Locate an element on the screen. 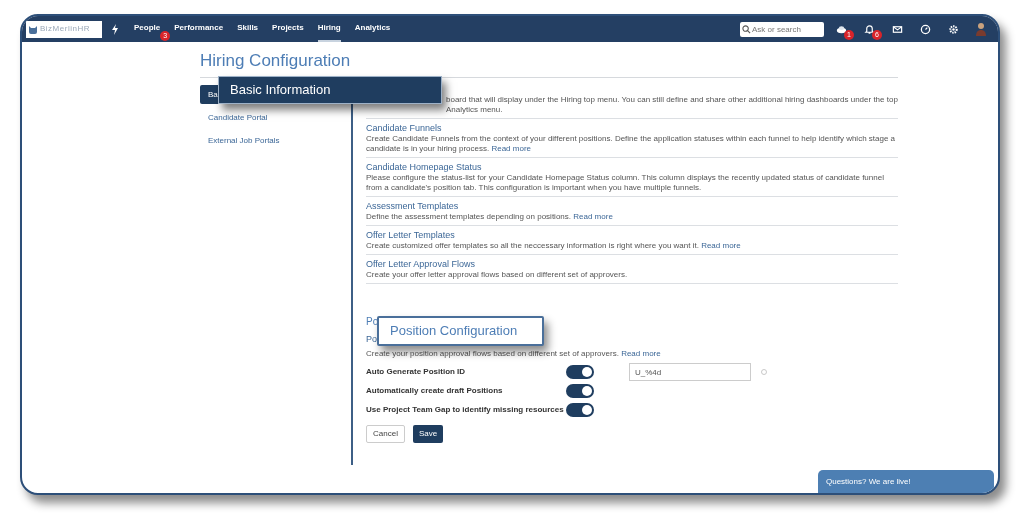 This screenshot has height=518, width=1024. sidebar-item: External Job Portals is located at coordinates (274, 140).